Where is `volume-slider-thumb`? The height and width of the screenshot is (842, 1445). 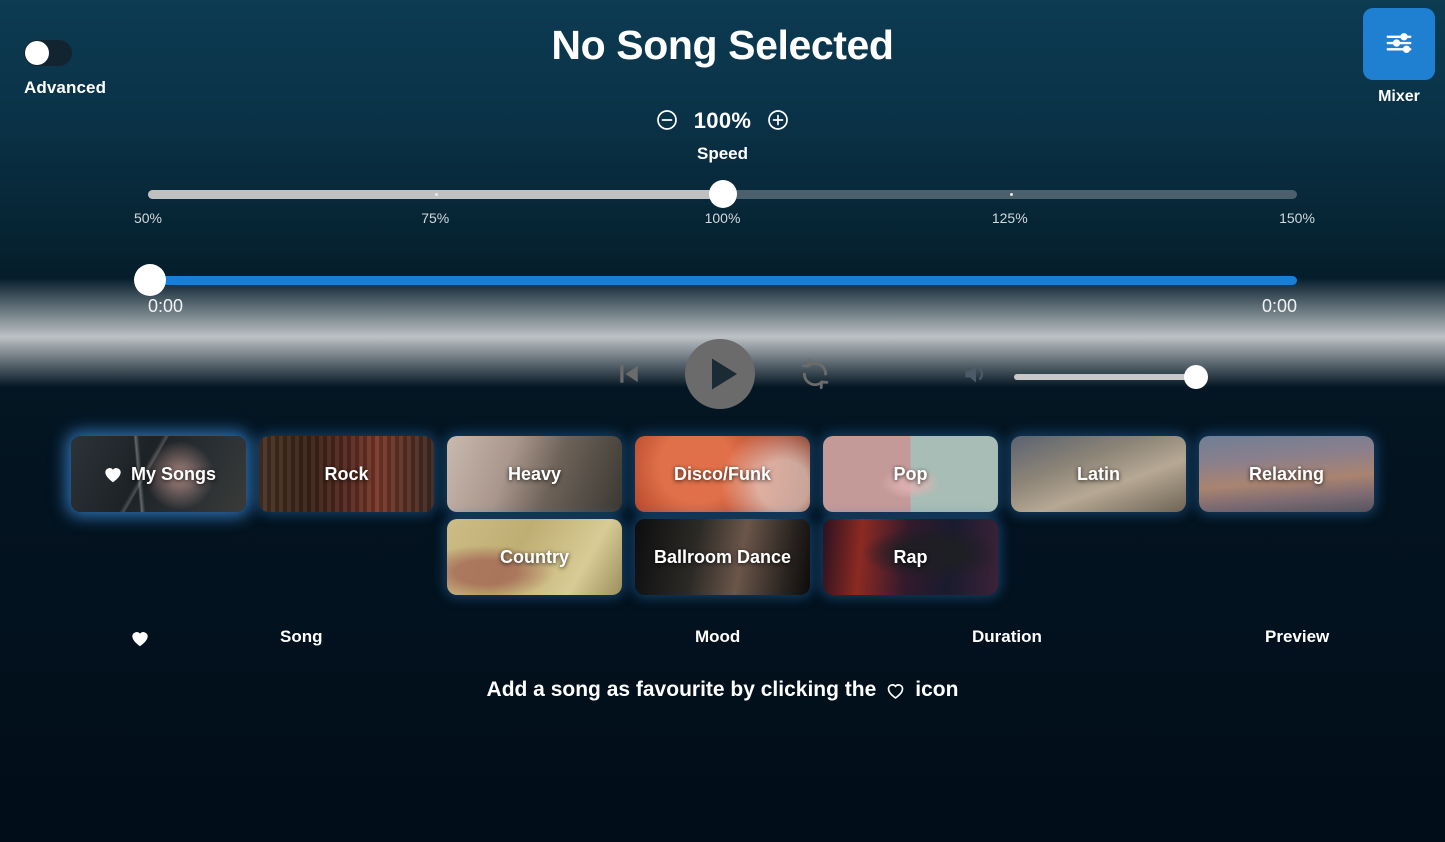
volume-slider-thumb is located at coordinates (1196, 376).